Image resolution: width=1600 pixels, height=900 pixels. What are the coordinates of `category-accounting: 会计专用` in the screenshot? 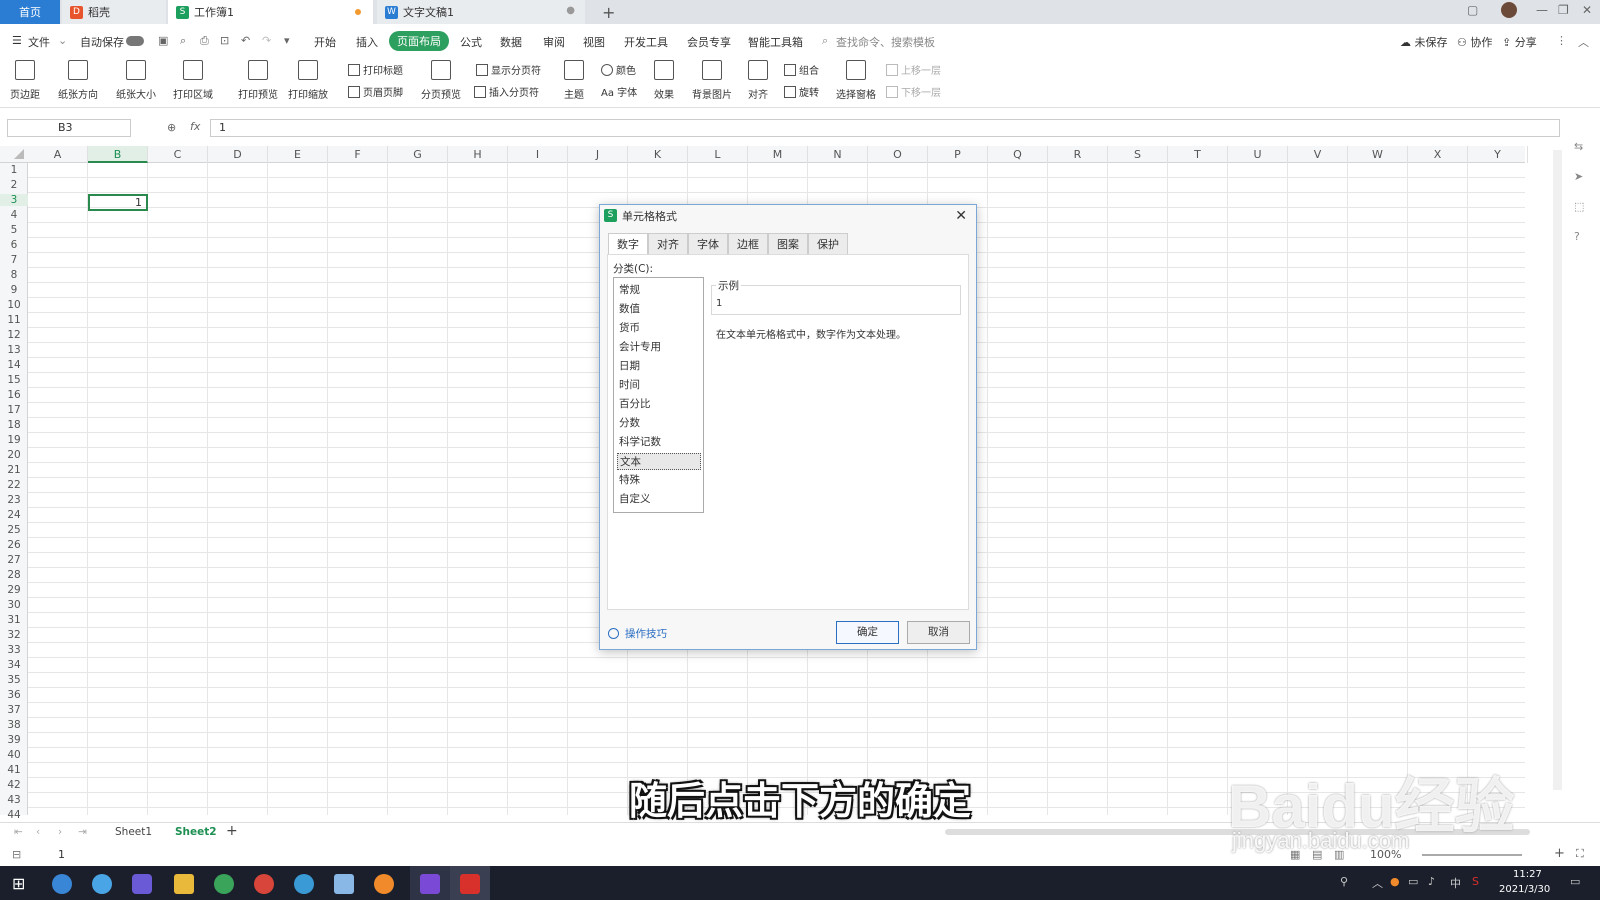 It's located at (659, 347).